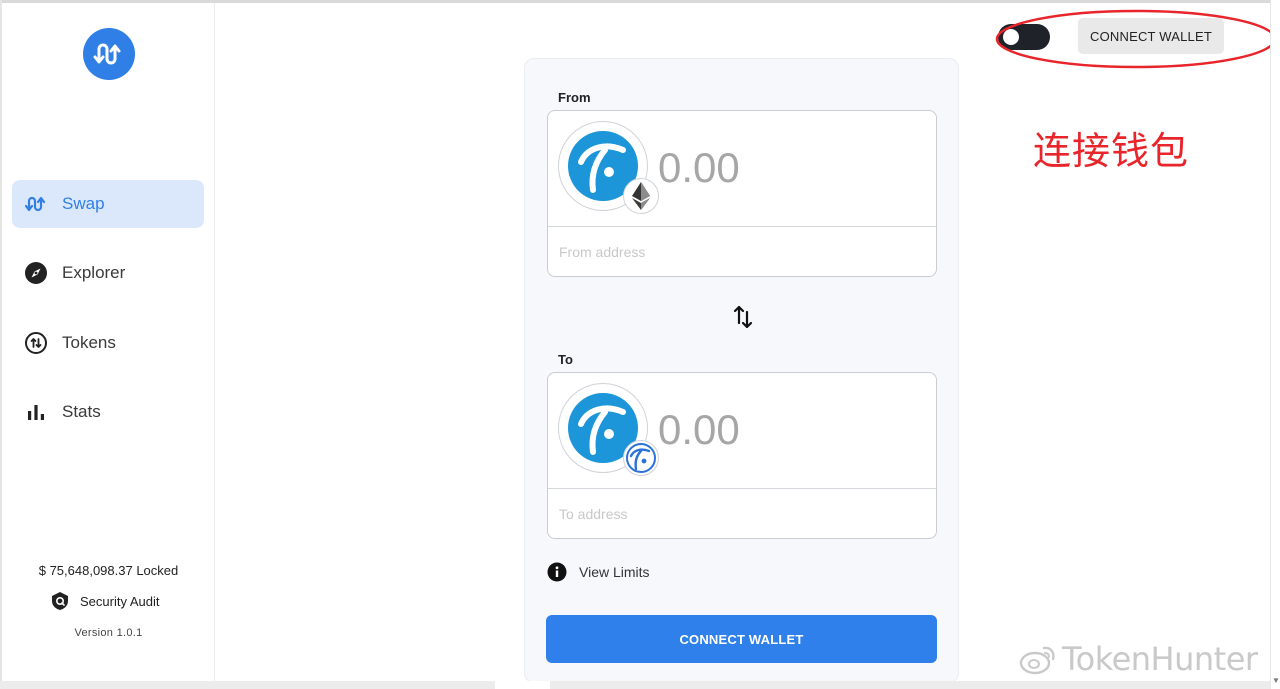 This screenshot has width=1280, height=689. Describe the element at coordinates (741, 639) in the screenshot. I see `connect-wallet-button: CONNECT WALLET` at that location.